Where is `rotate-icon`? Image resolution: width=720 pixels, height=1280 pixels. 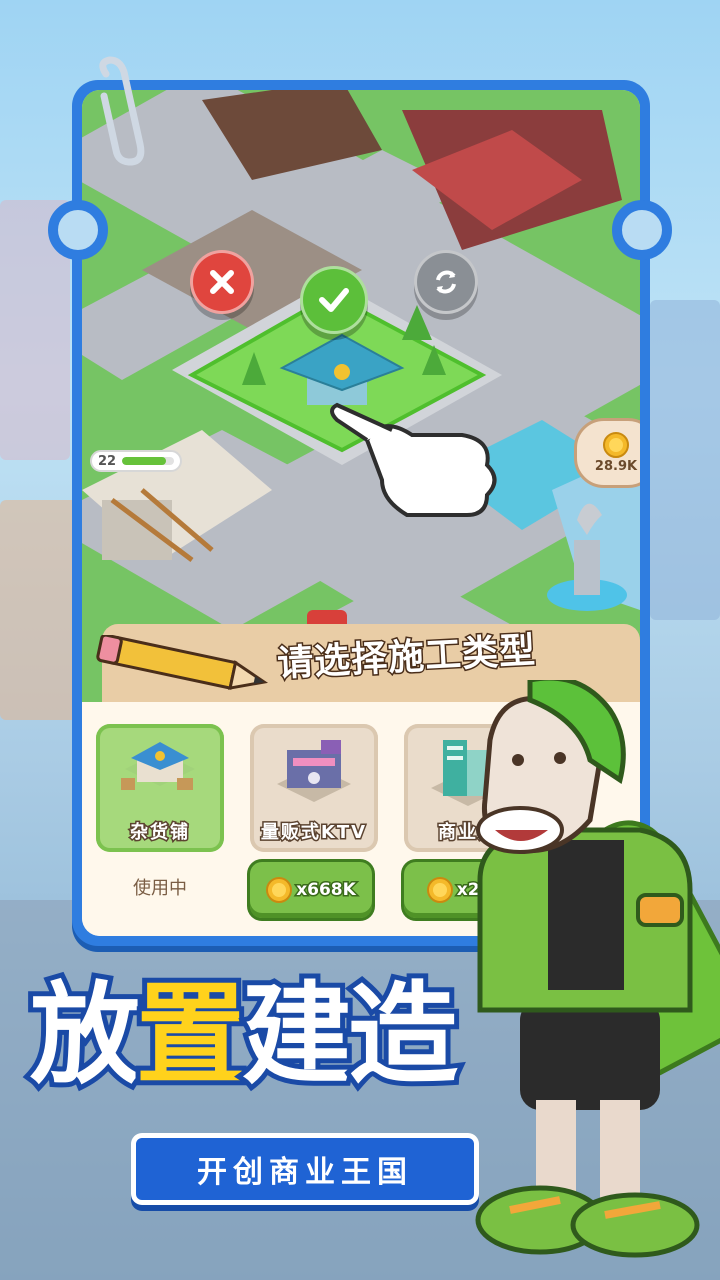 rotate-icon is located at coordinates (446, 282).